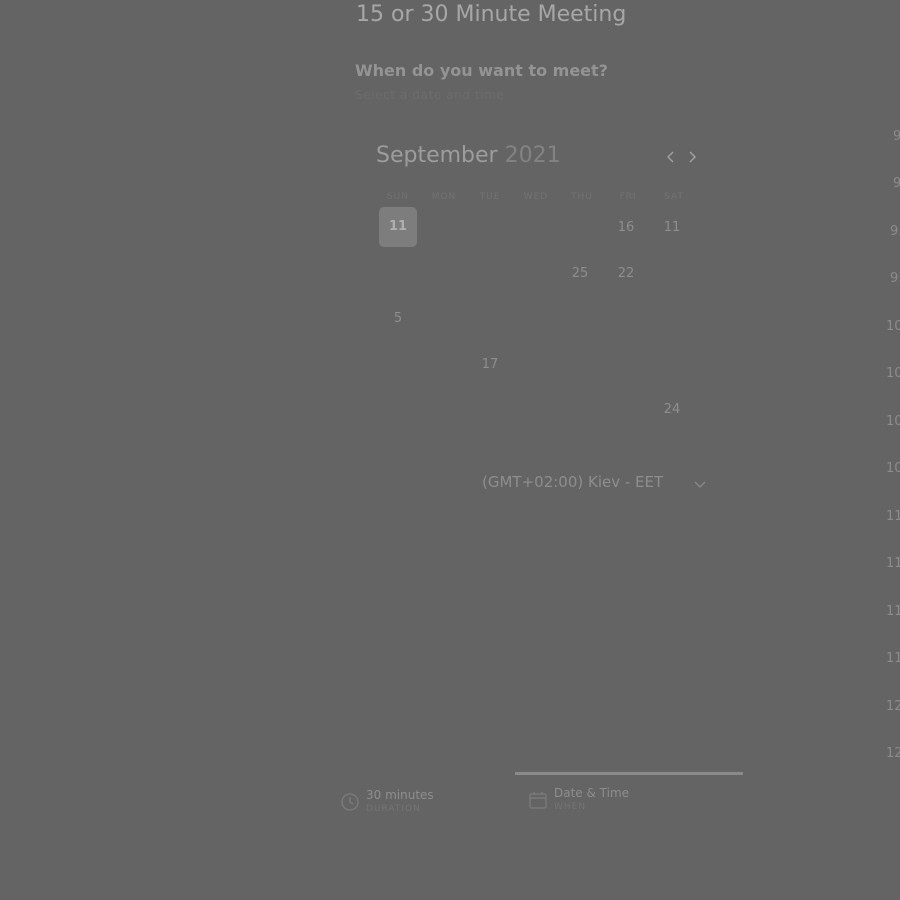 The height and width of the screenshot is (900, 900). Describe the element at coordinates (400, 795) in the screenshot. I see `step-duration-title: 30 minutes` at that location.